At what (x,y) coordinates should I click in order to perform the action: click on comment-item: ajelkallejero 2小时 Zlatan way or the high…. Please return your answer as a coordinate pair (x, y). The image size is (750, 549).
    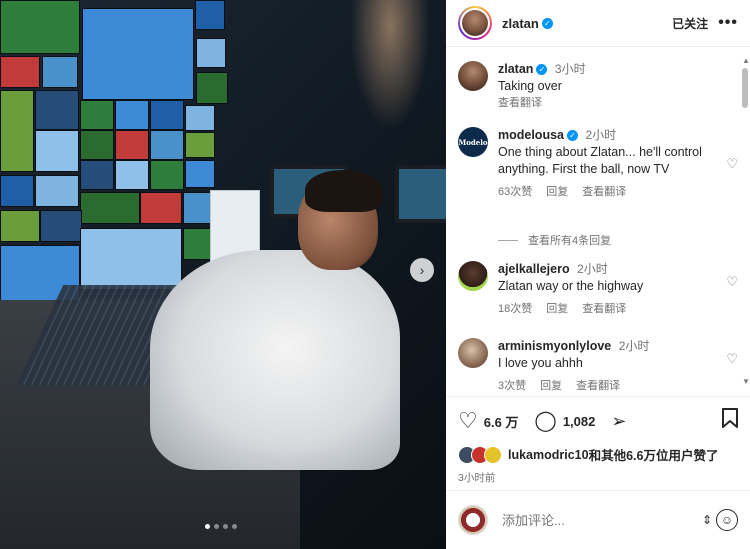
    Looking at the image, I should click on (598, 289).